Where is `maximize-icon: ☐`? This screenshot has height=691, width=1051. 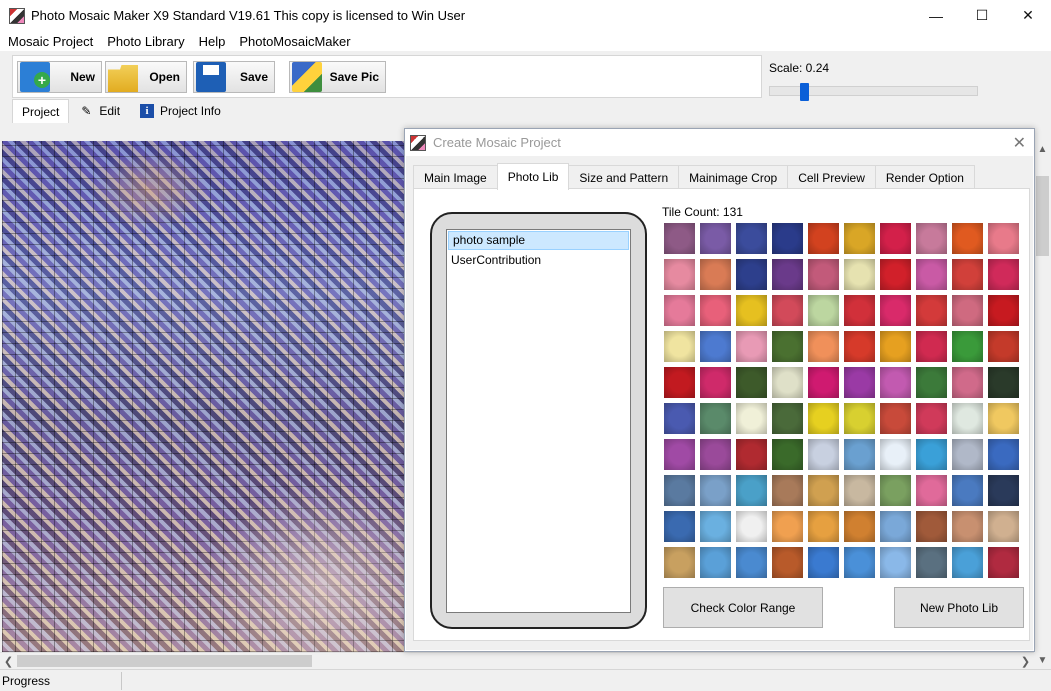
maximize-icon: ☐ is located at coordinates (982, 15).